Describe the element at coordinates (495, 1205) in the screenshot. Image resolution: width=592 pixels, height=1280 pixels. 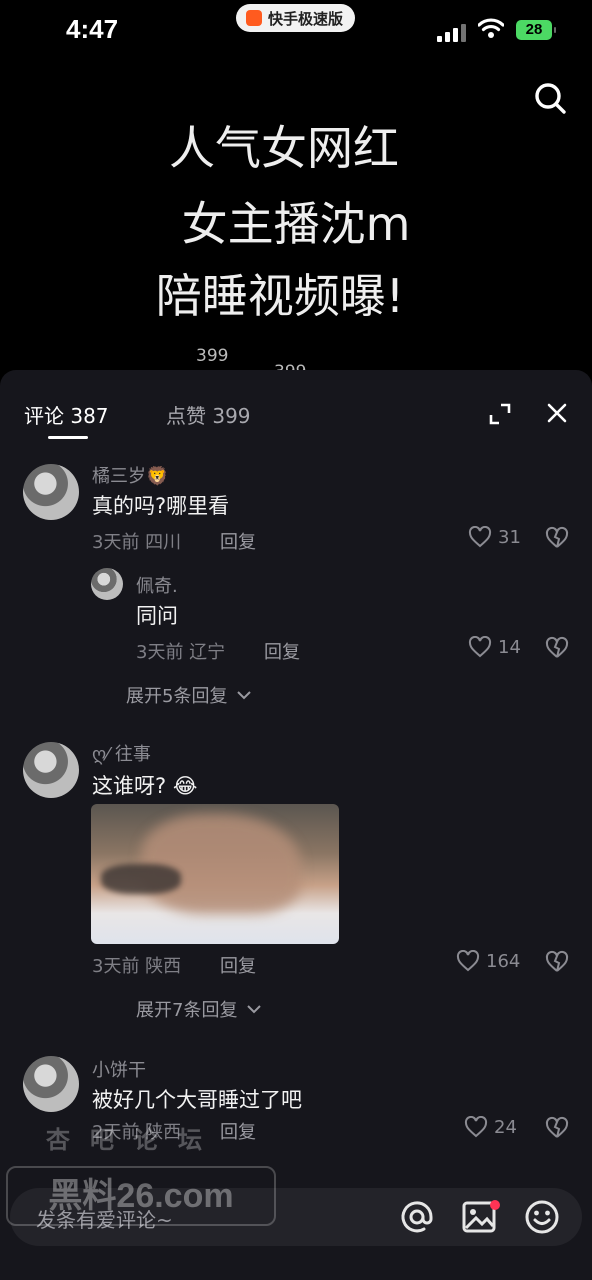
I see `notification-dot` at that location.